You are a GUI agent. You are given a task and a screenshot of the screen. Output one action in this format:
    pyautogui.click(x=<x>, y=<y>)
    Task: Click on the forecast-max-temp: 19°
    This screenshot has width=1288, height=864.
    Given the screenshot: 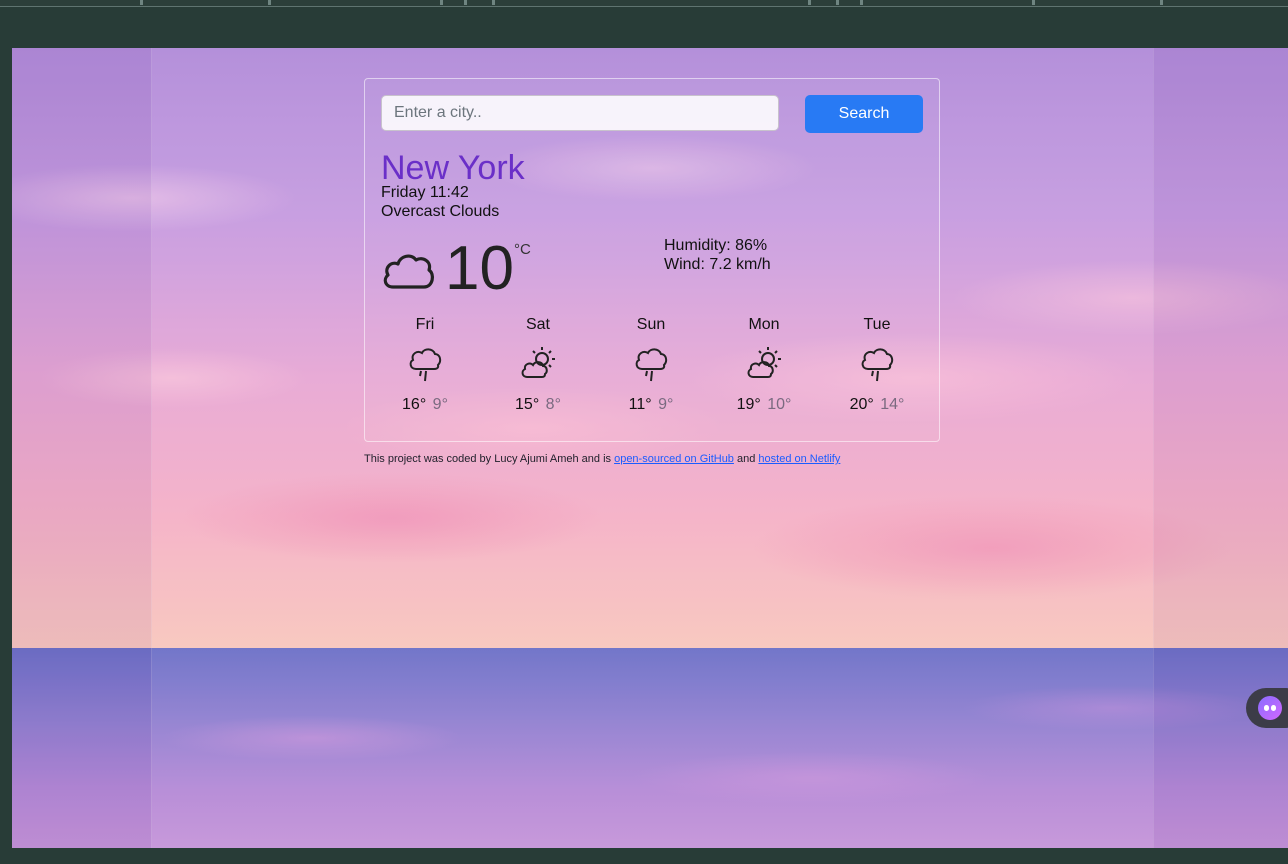 What is the action you would take?
    pyautogui.click(x=748, y=404)
    